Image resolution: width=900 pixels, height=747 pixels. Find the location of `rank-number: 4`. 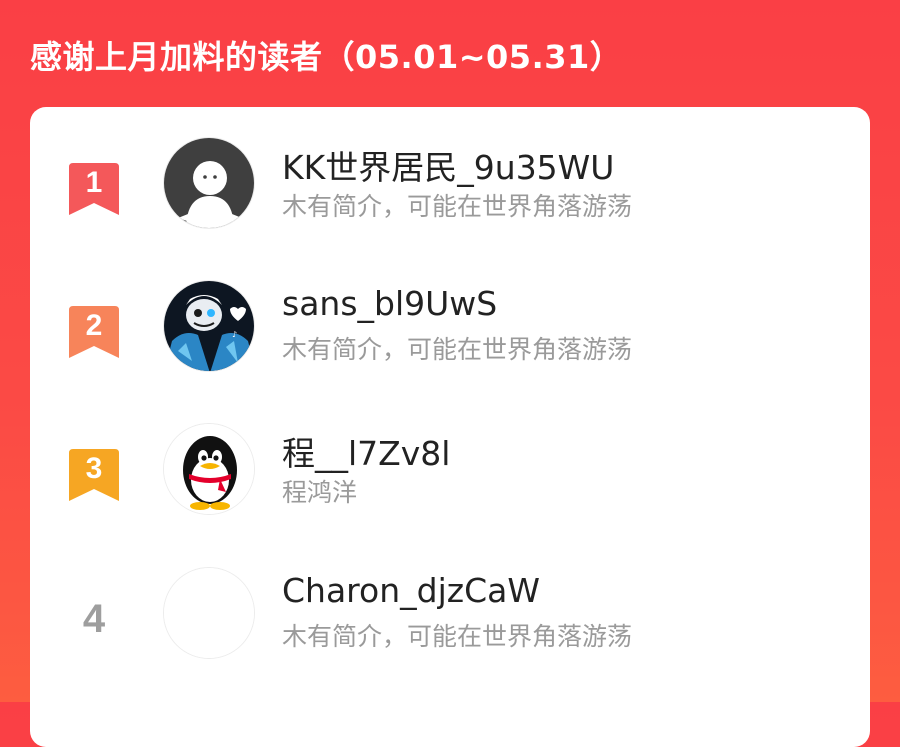

rank-number: 4 is located at coordinates (94, 618).